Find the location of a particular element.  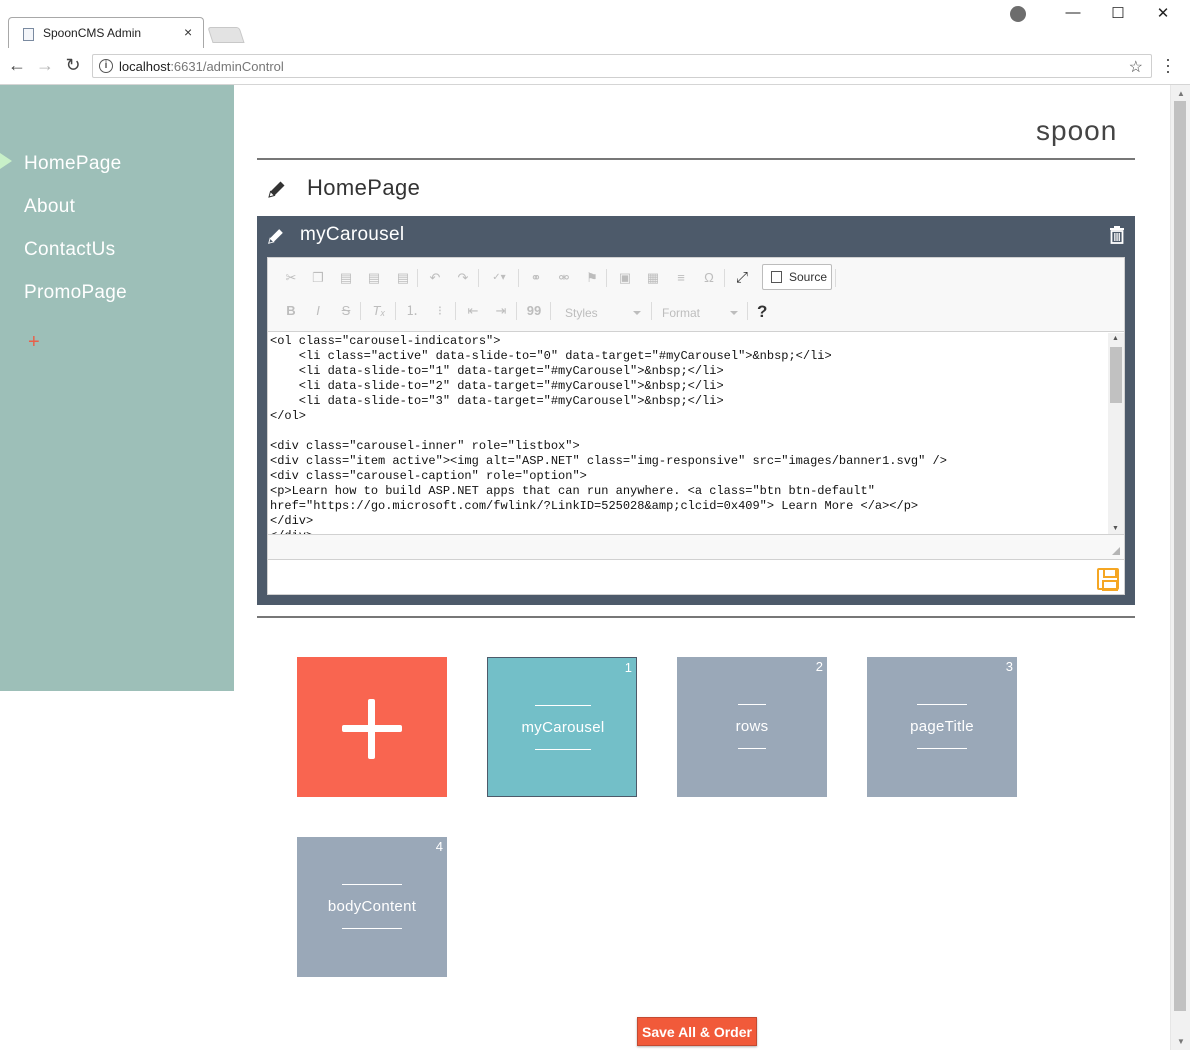

bookmark-star-icon: ☆ is located at coordinates (1136, 67).